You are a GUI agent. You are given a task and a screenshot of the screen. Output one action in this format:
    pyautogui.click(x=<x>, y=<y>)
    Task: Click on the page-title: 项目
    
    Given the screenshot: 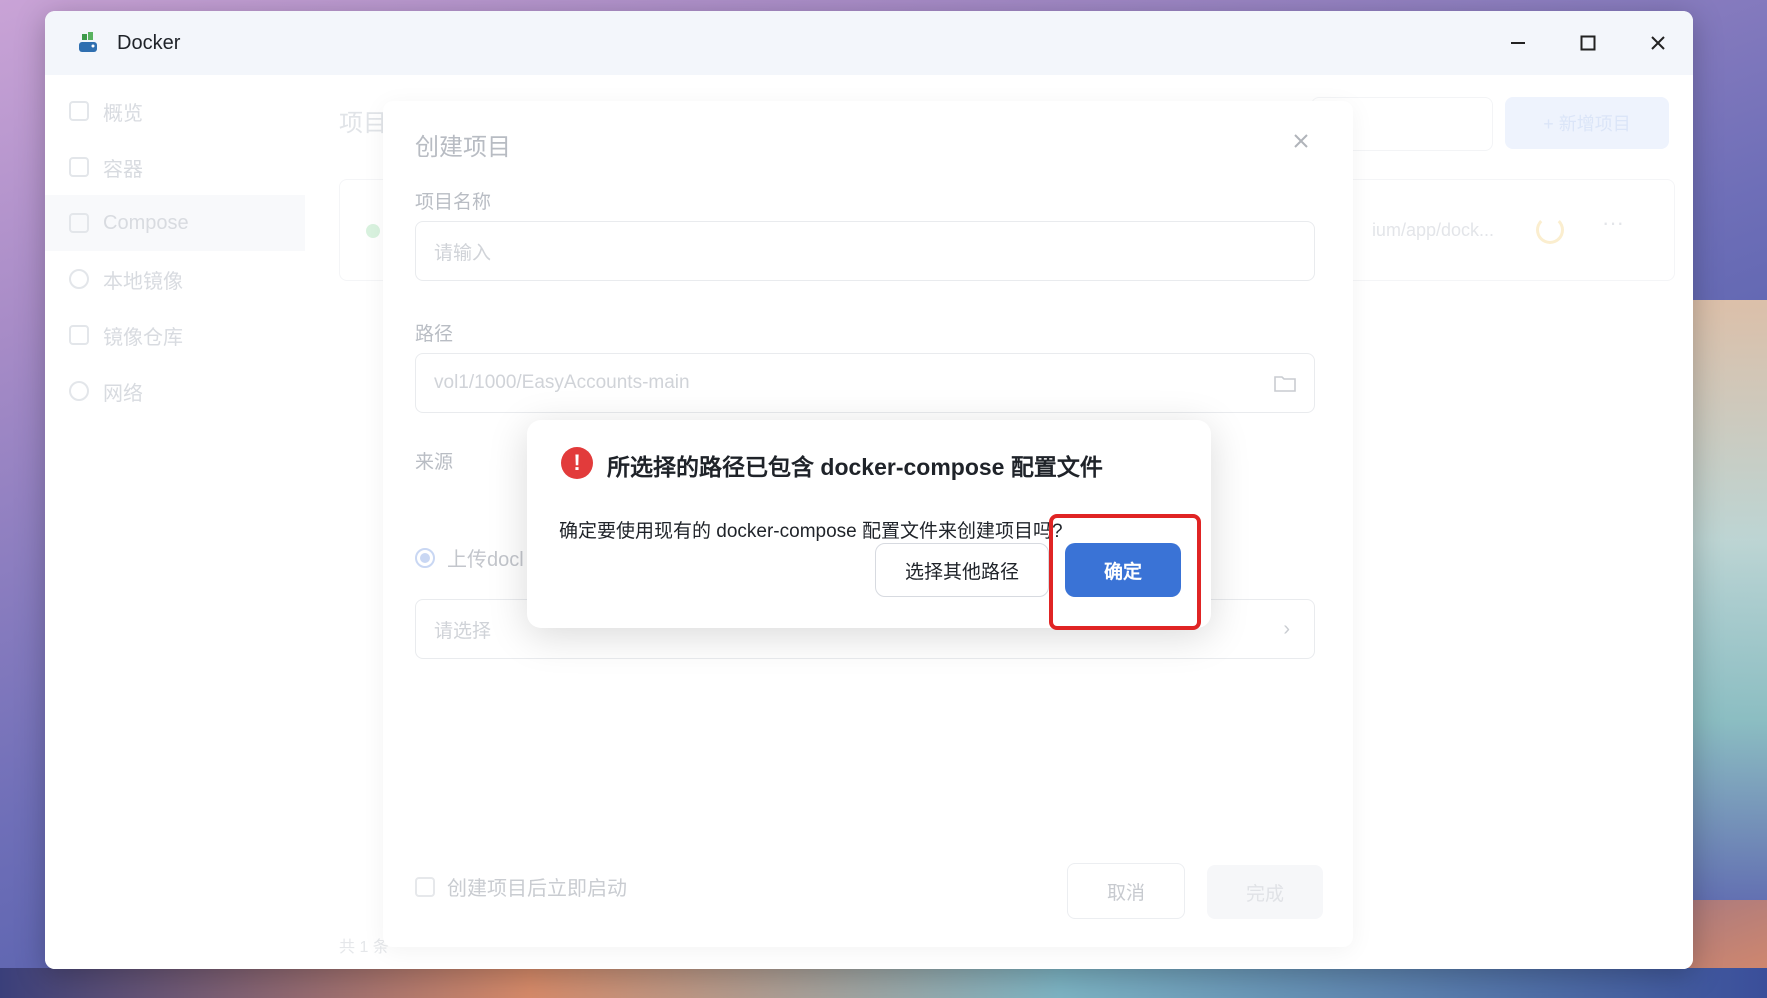 What is the action you would take?
    pyautogui.click(x=363, y=123)
    